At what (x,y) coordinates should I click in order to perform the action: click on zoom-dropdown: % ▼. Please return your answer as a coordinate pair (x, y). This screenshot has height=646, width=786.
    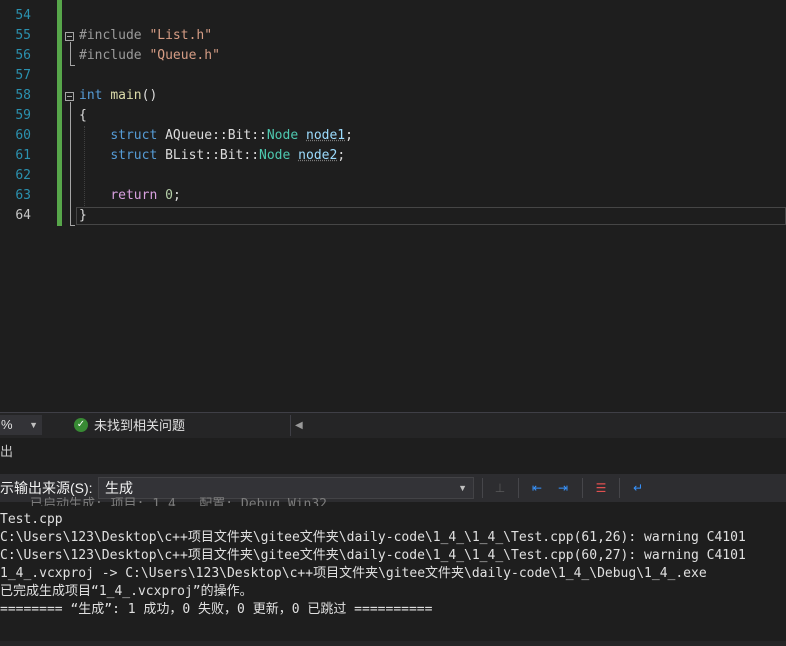
    Looking at the image, I should click on (21, 425).